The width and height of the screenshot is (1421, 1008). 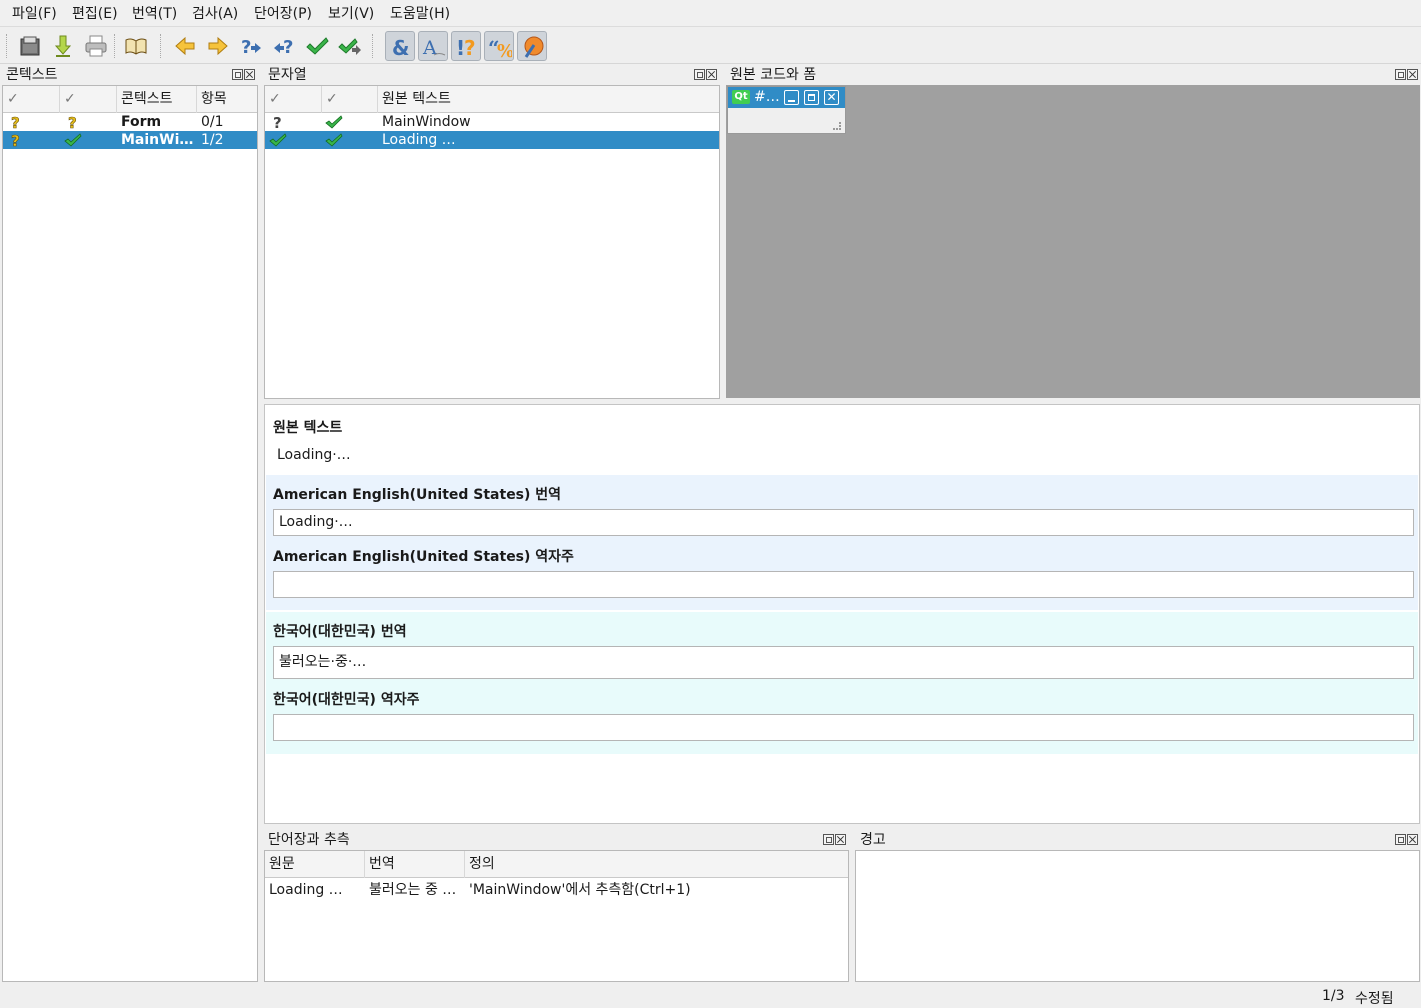 What do you see at coordinates (429, 48) in the screenshot?
I see `svg-text: A` at bounding box center [429, 48].